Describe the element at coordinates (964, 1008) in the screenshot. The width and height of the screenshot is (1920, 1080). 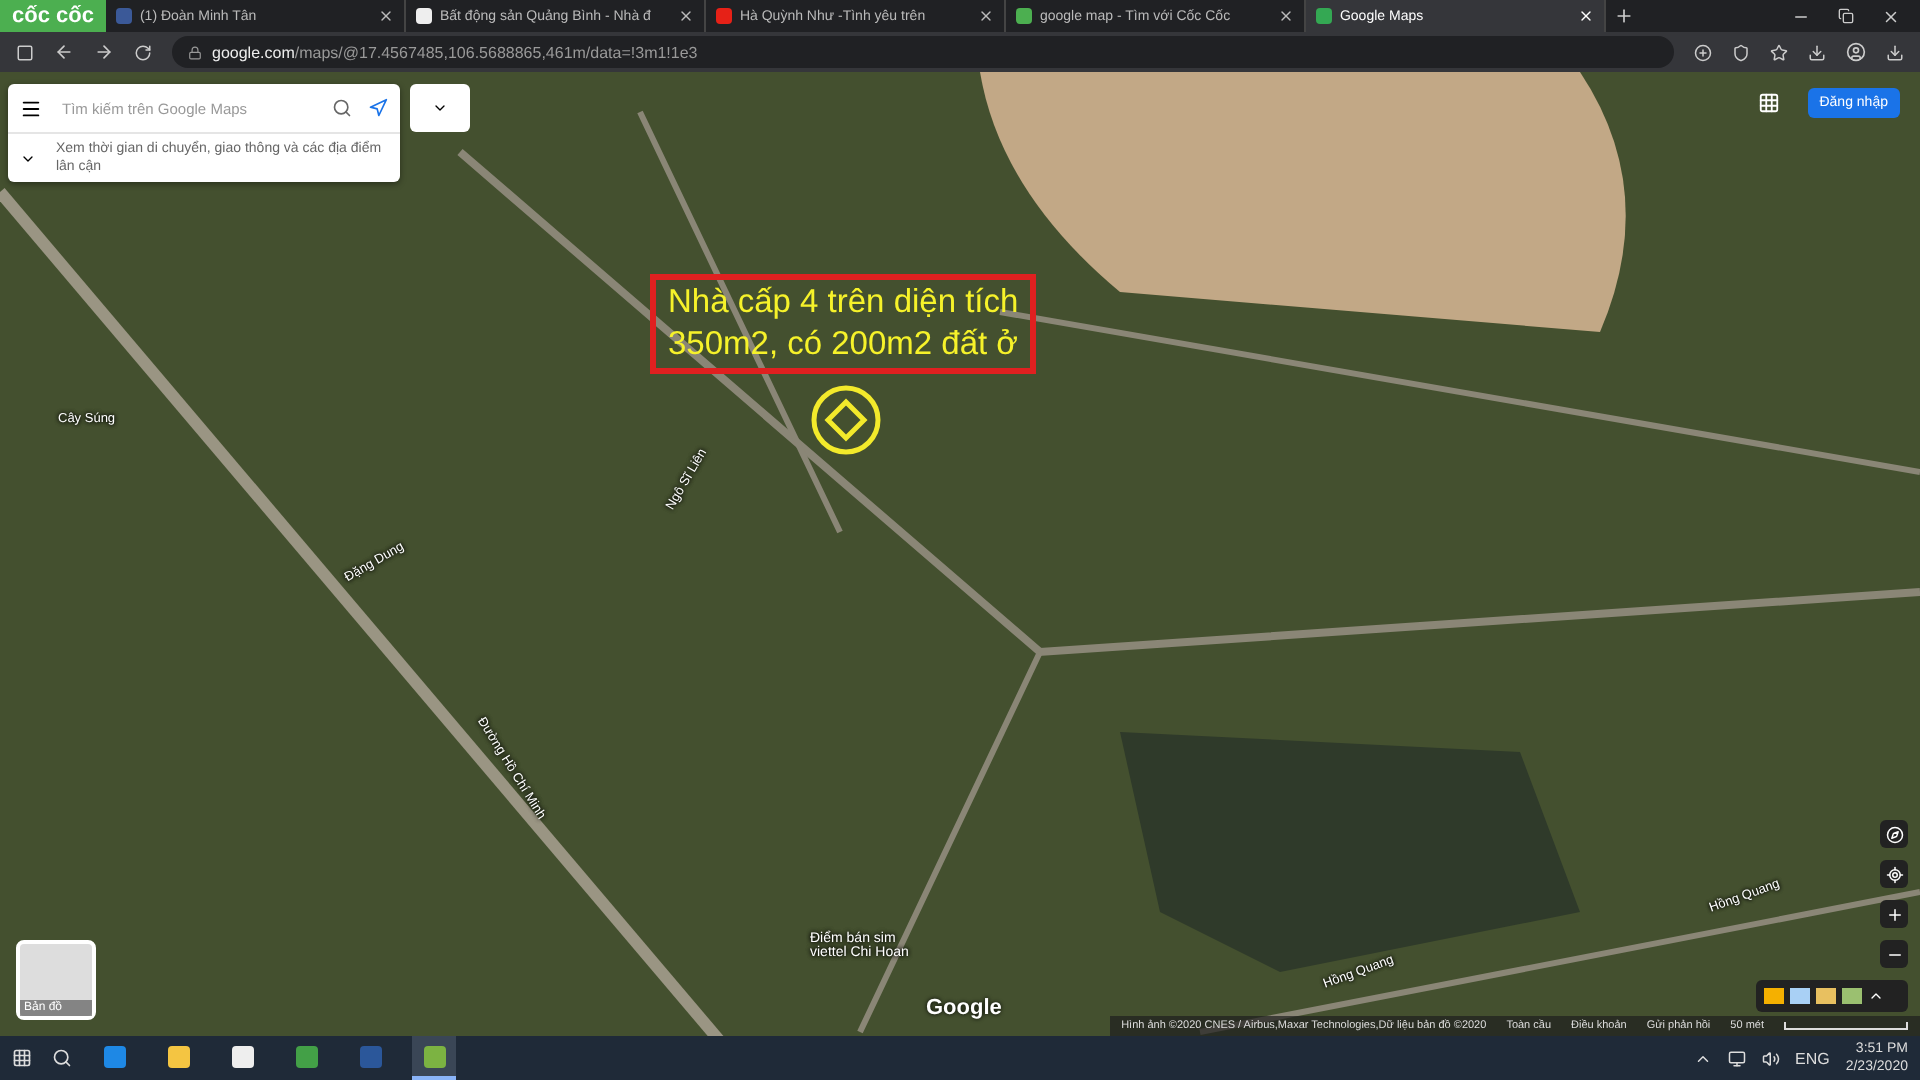
I see `map-logo: Google` at that location.